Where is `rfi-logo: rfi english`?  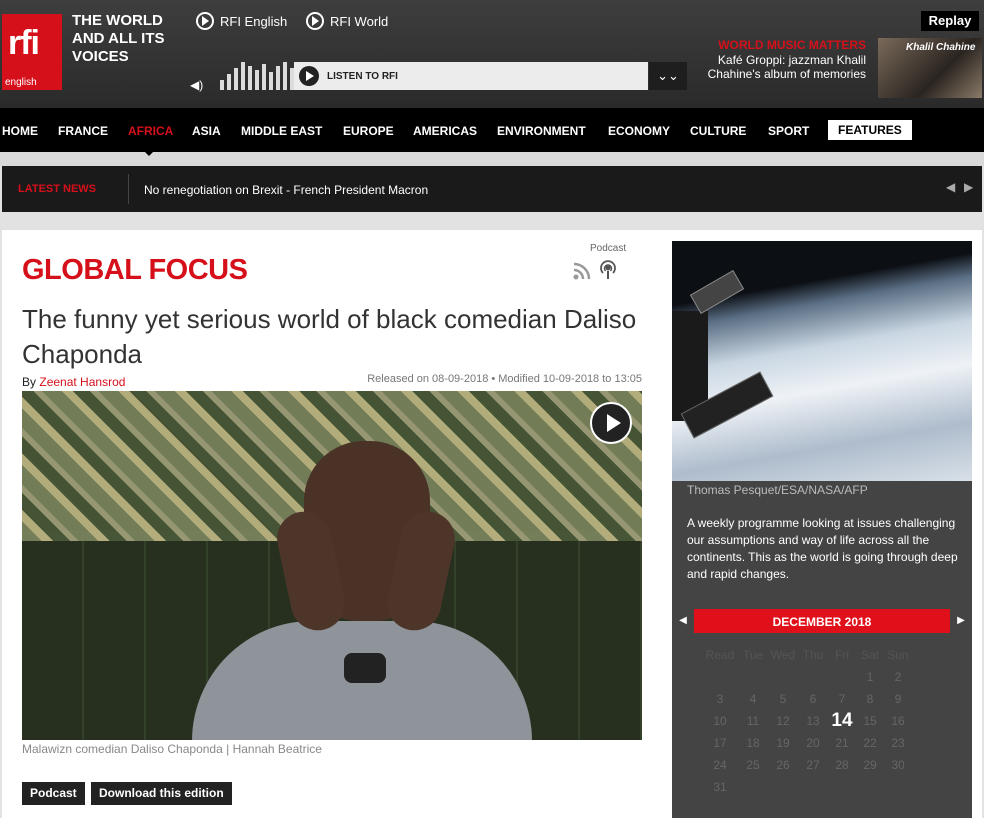
rfi-logo: rfi english is located at coordinates (32, 52).